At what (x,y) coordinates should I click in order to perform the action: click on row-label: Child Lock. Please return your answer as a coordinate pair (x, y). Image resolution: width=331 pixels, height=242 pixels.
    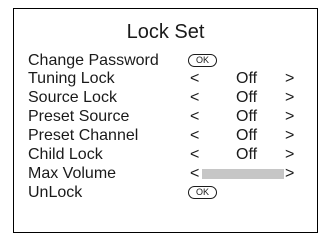
    Looking at the image, I should click on (65, 154).